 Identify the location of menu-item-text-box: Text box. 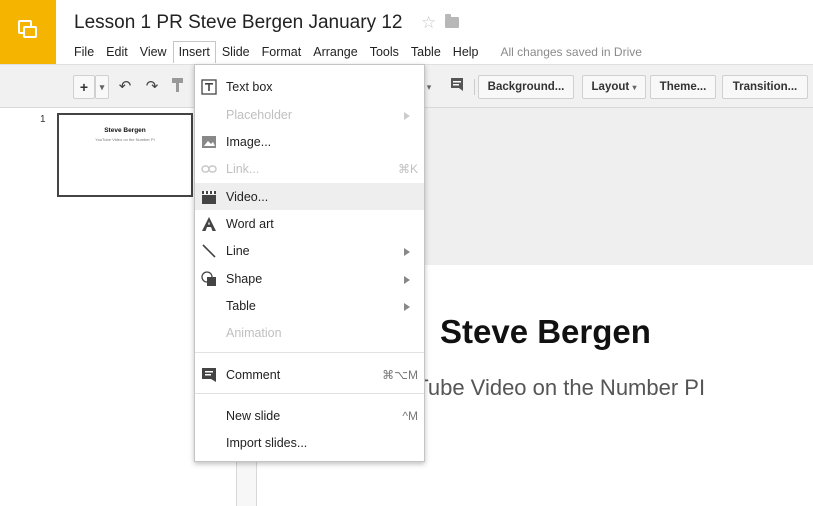
(309, 86).